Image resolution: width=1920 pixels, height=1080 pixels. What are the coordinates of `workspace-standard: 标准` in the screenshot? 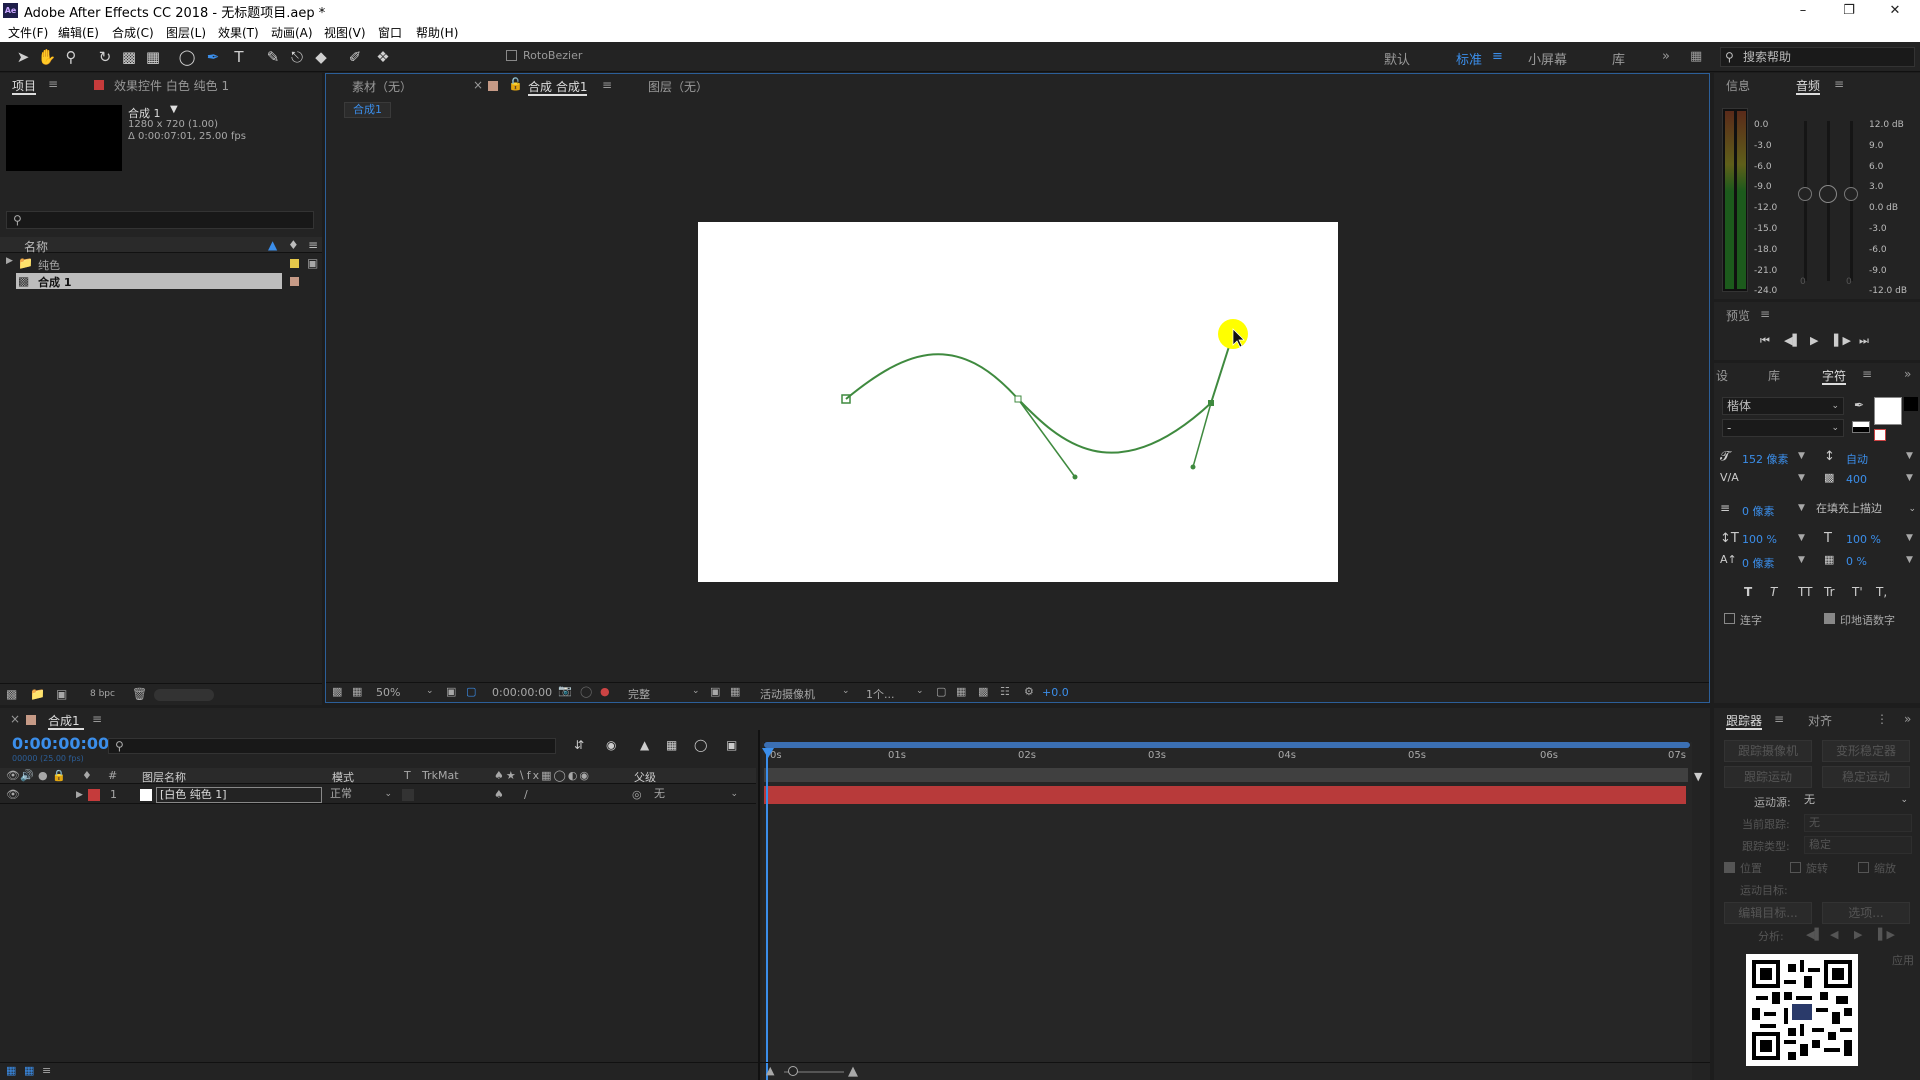 It's located at (1469, 58).